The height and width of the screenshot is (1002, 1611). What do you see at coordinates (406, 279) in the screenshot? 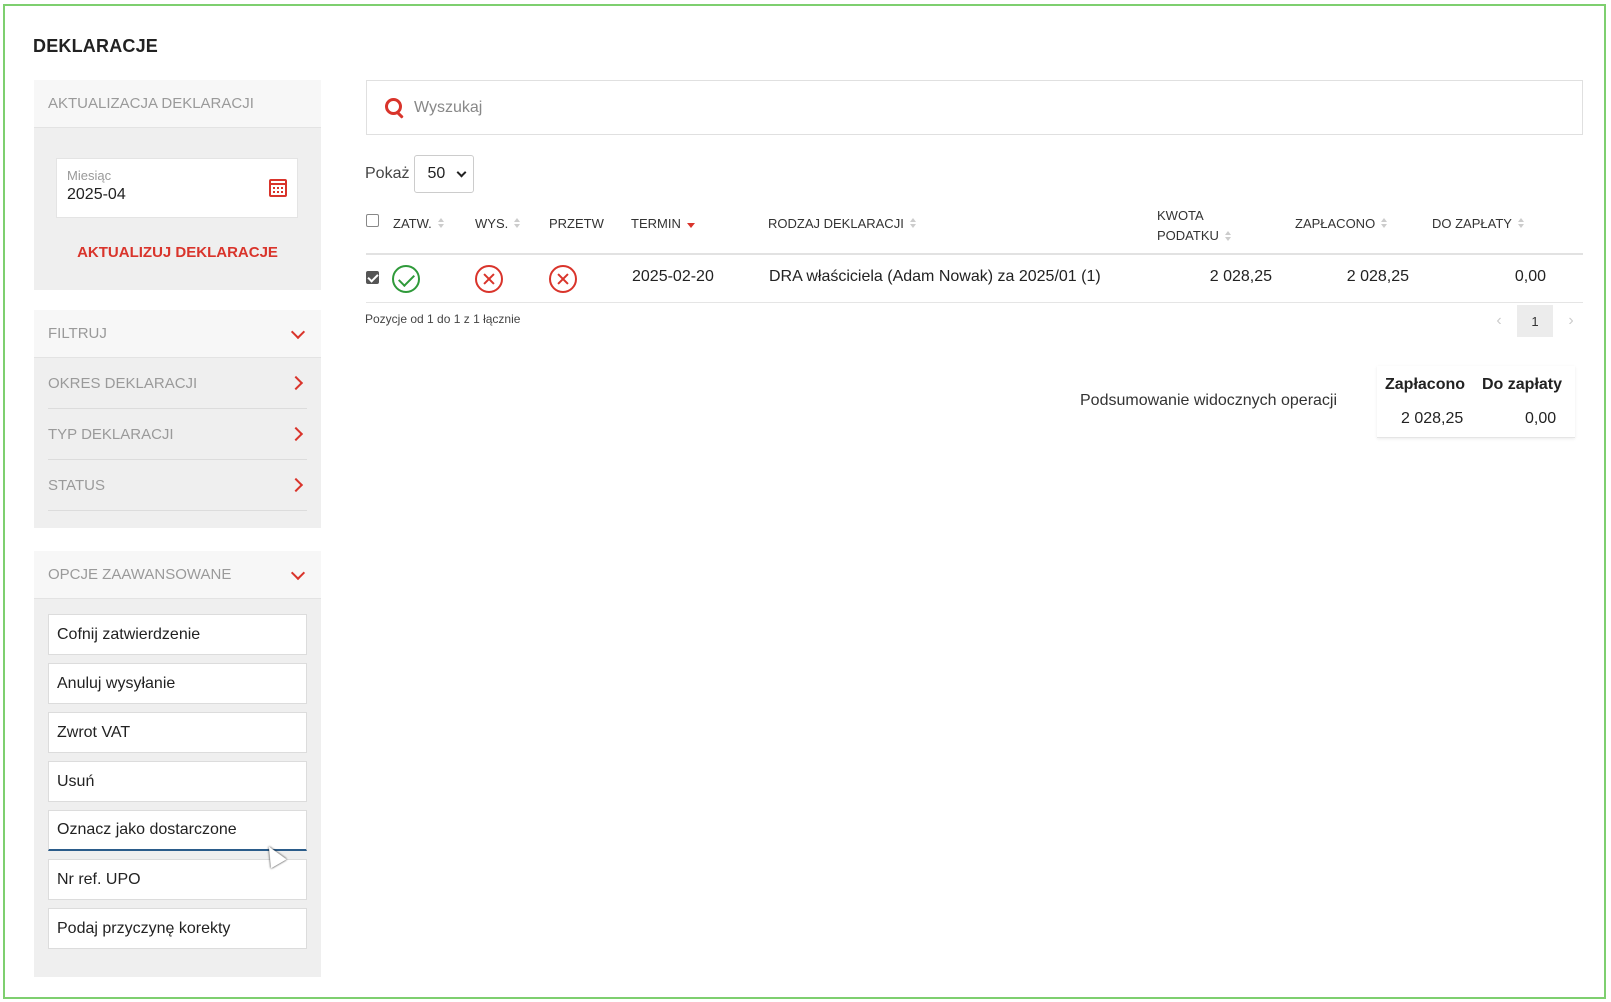
I see `approved-check-icon` at bounding box center [406, 279].